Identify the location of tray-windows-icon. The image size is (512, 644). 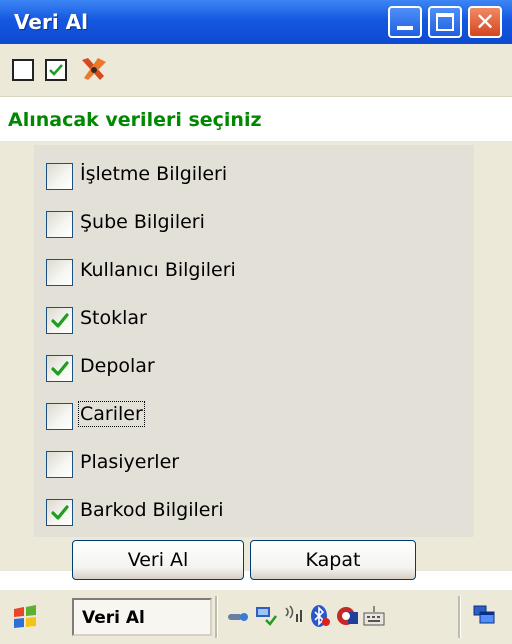
(484, 616).